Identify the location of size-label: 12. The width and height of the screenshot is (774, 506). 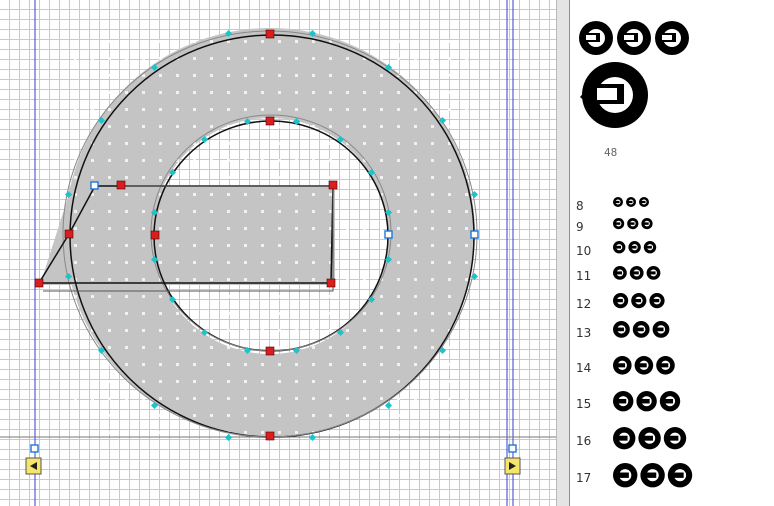
(584, 303).